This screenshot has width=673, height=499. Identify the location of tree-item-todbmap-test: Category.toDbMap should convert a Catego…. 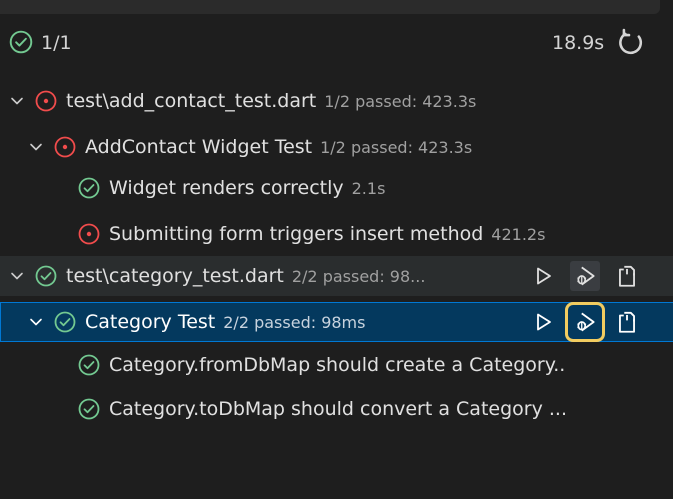
(336, 409).